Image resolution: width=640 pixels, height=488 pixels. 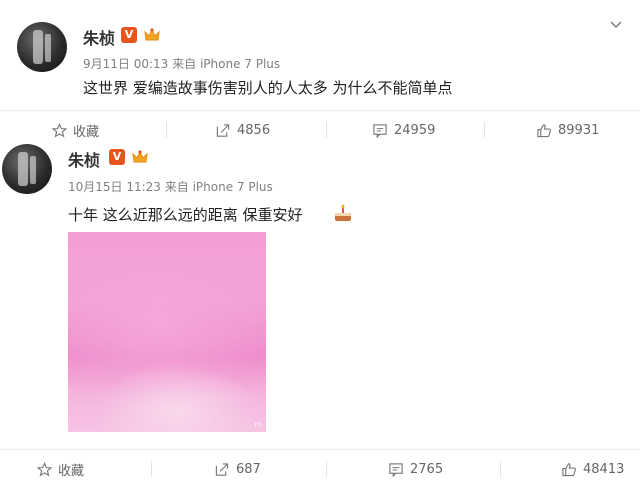 What do you see at coordinates (185, 215) in the screenshot?
I see `post-text: 十年 这么近那么远的距离 保重安好` at bounding box center [185, 215].